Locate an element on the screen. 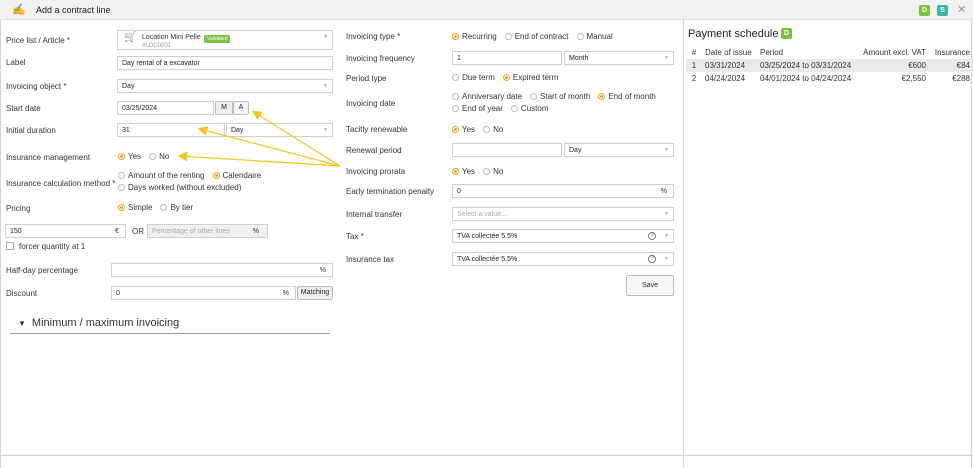 This screenshot has height=468, width=973. initial-duration-unit-select: Day is located at coordinates (279, 130).